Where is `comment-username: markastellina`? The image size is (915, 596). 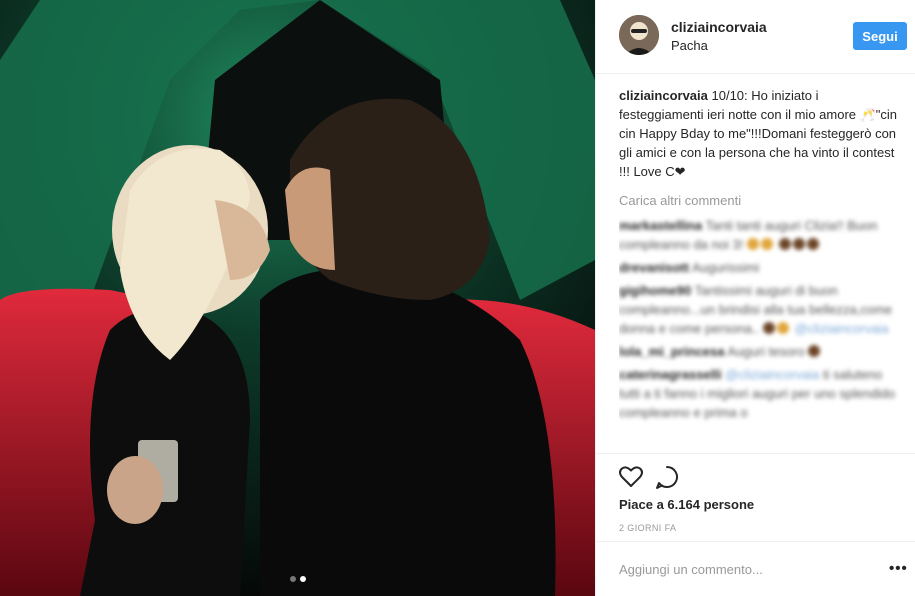 comment-username: markastellina is located at coordinates (660, 225).